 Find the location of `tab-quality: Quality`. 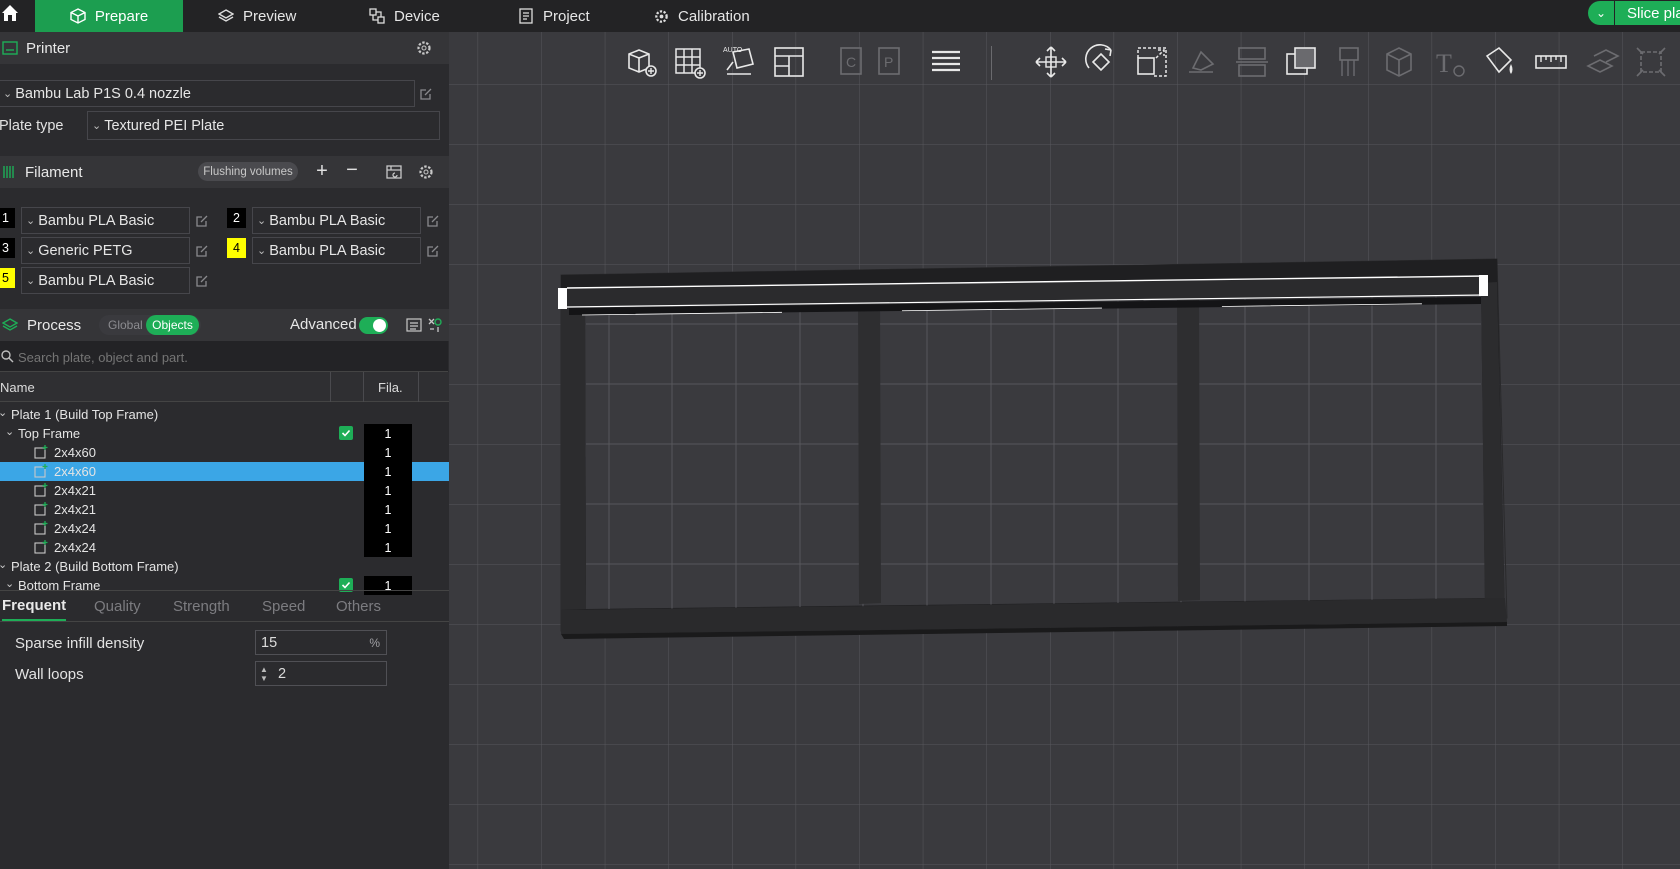

tab-quality: Quality is located at coordinates (117, 606).